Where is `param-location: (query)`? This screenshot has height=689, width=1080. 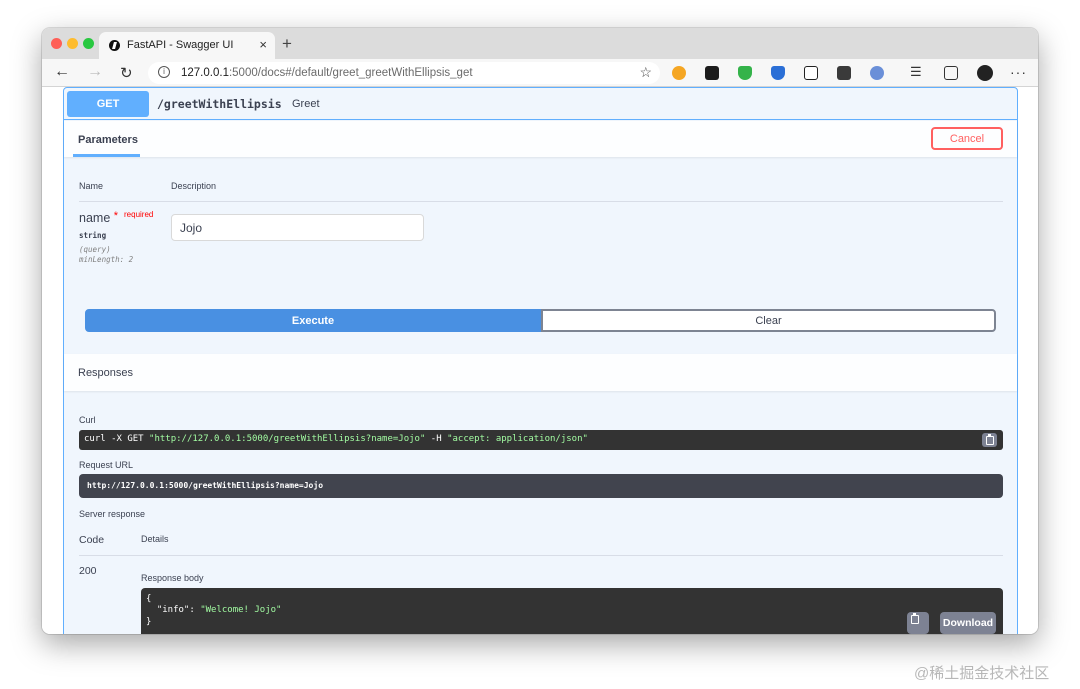 param-location: (query) is located at coordinates (95, 249).